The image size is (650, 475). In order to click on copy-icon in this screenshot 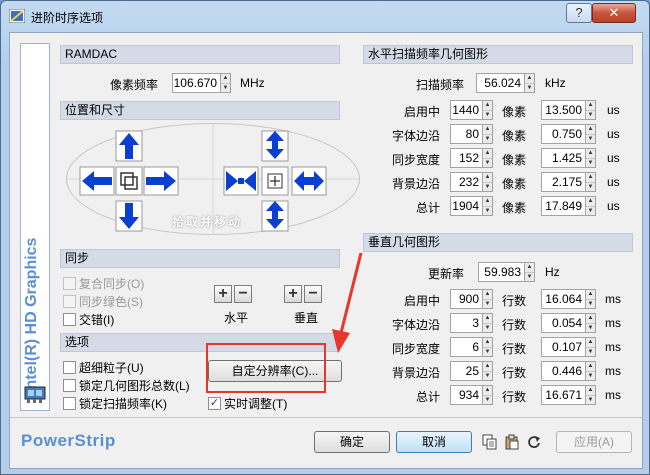, I will do `click(490, 442)`.